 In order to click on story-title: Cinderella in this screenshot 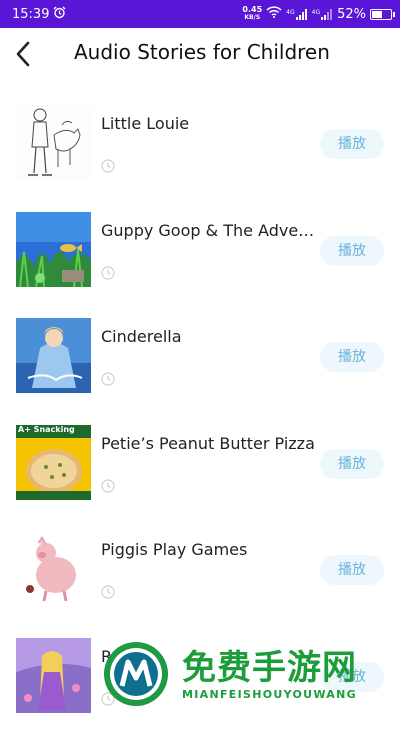, I will do `click(211, 336)`.